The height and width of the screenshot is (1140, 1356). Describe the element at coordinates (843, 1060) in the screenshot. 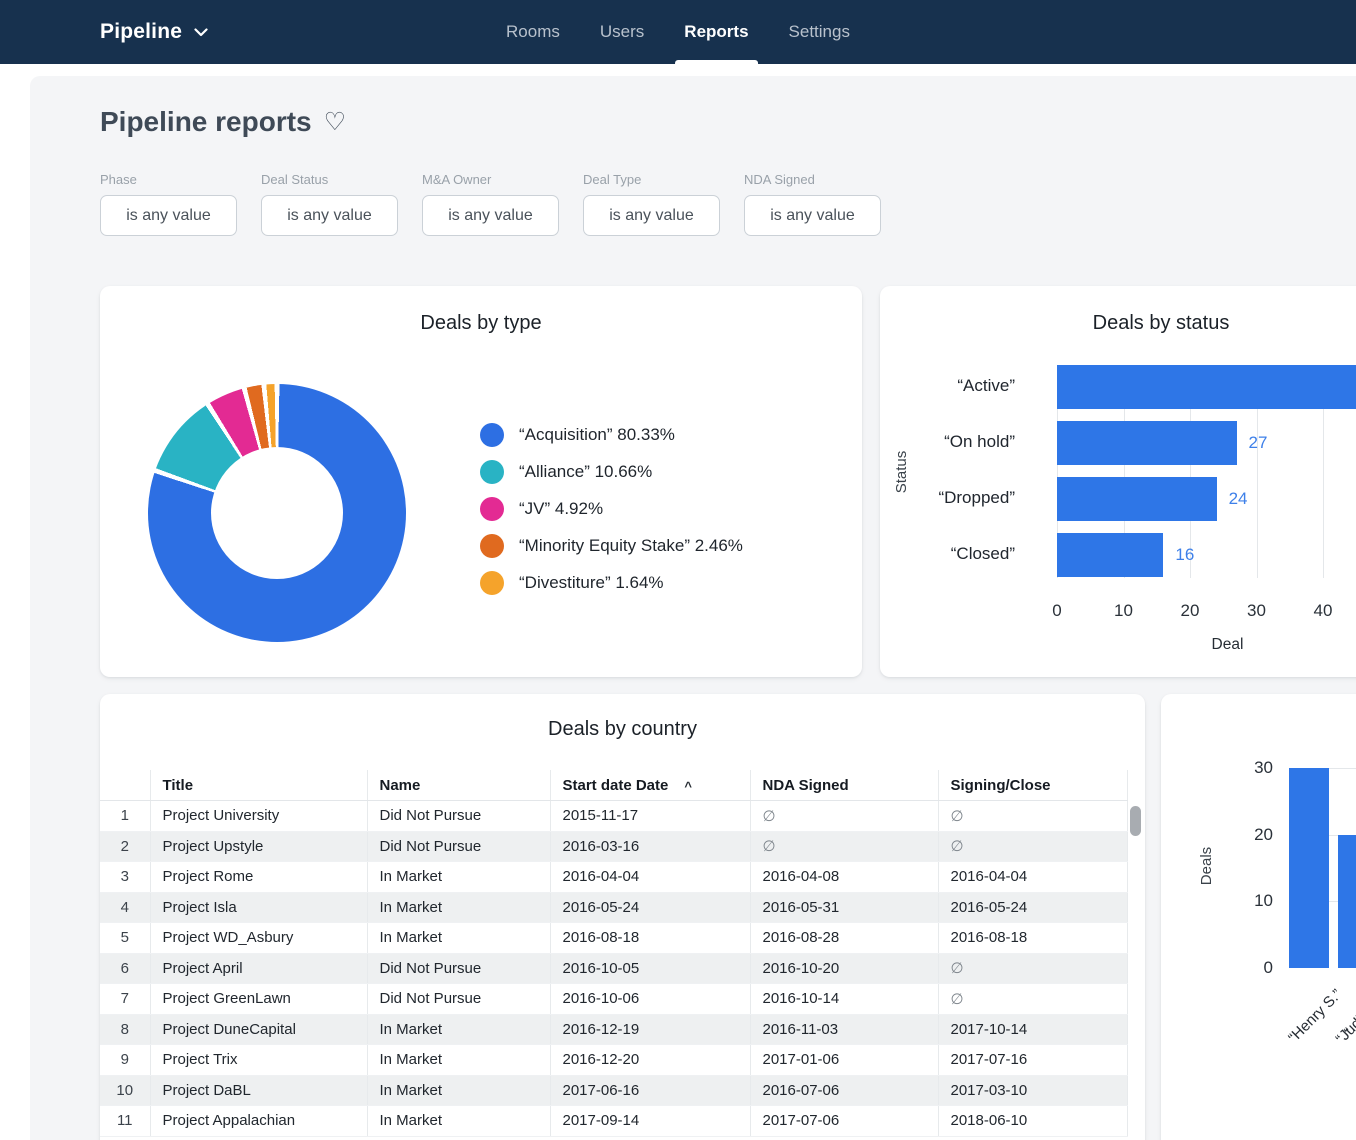

I see `table-cell: 2017-01-06` at that location.